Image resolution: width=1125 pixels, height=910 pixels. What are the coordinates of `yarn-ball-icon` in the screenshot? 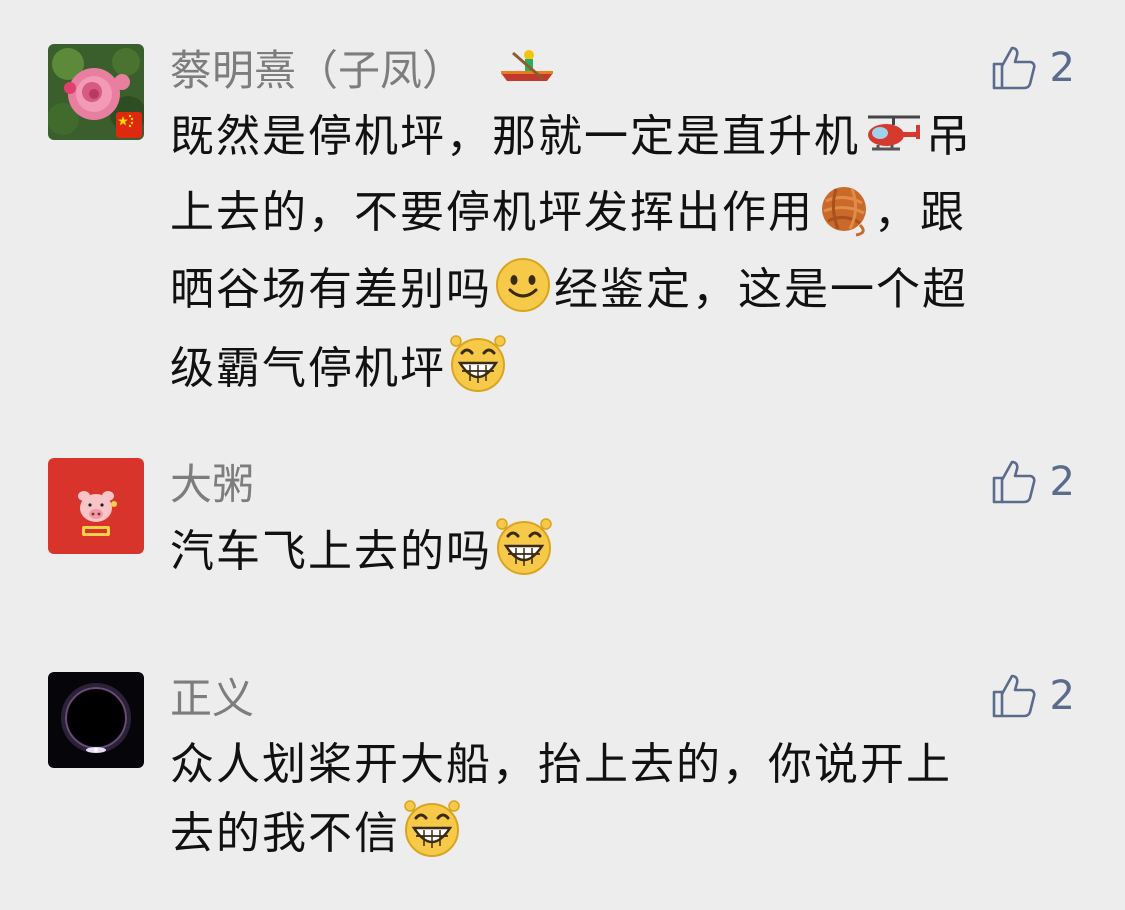 It's located at (844, 219).